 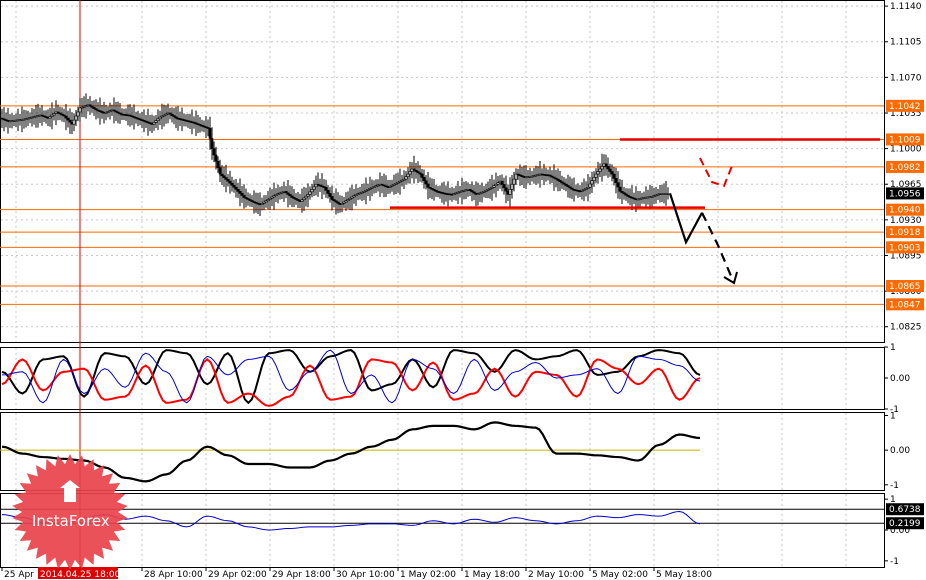 What do you see at coordinates (620, 575) in the screenshot?
I see `time-tick-label: 5 May 02:00` at bounding box center [620, 575].